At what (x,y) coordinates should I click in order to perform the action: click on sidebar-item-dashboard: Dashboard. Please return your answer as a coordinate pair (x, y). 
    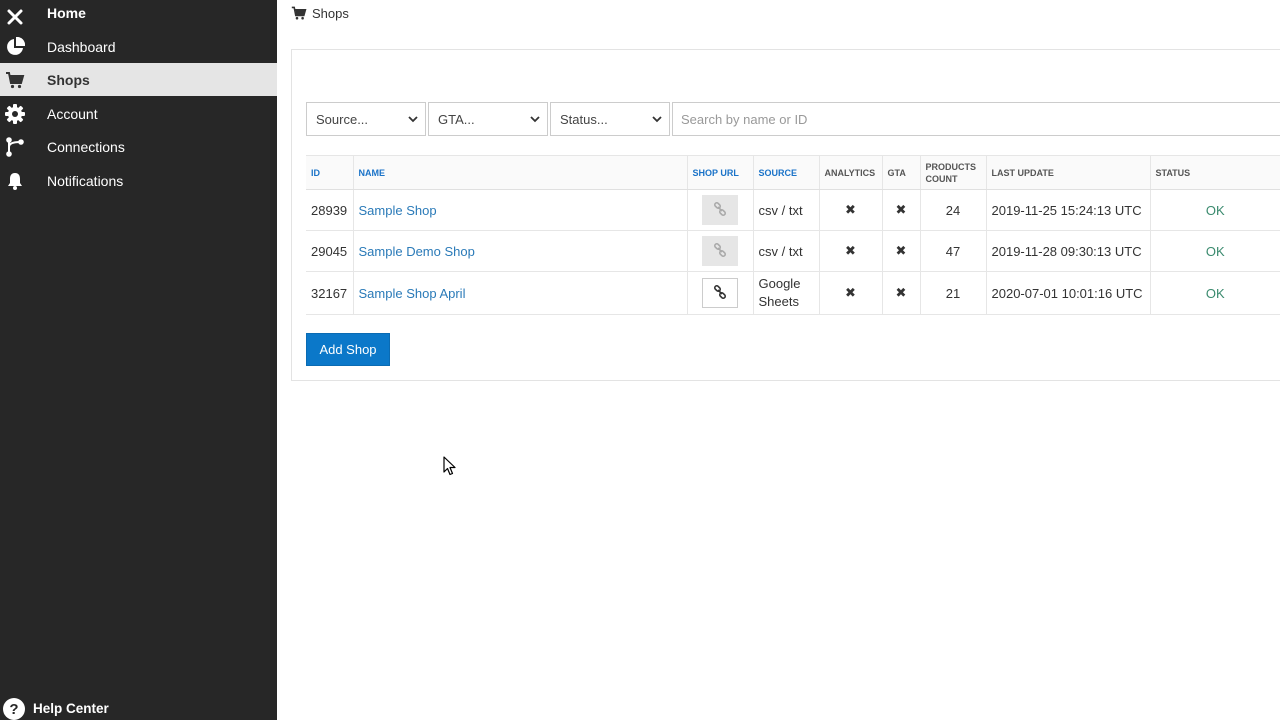
    Looking at the image, I should click on (138, 46).